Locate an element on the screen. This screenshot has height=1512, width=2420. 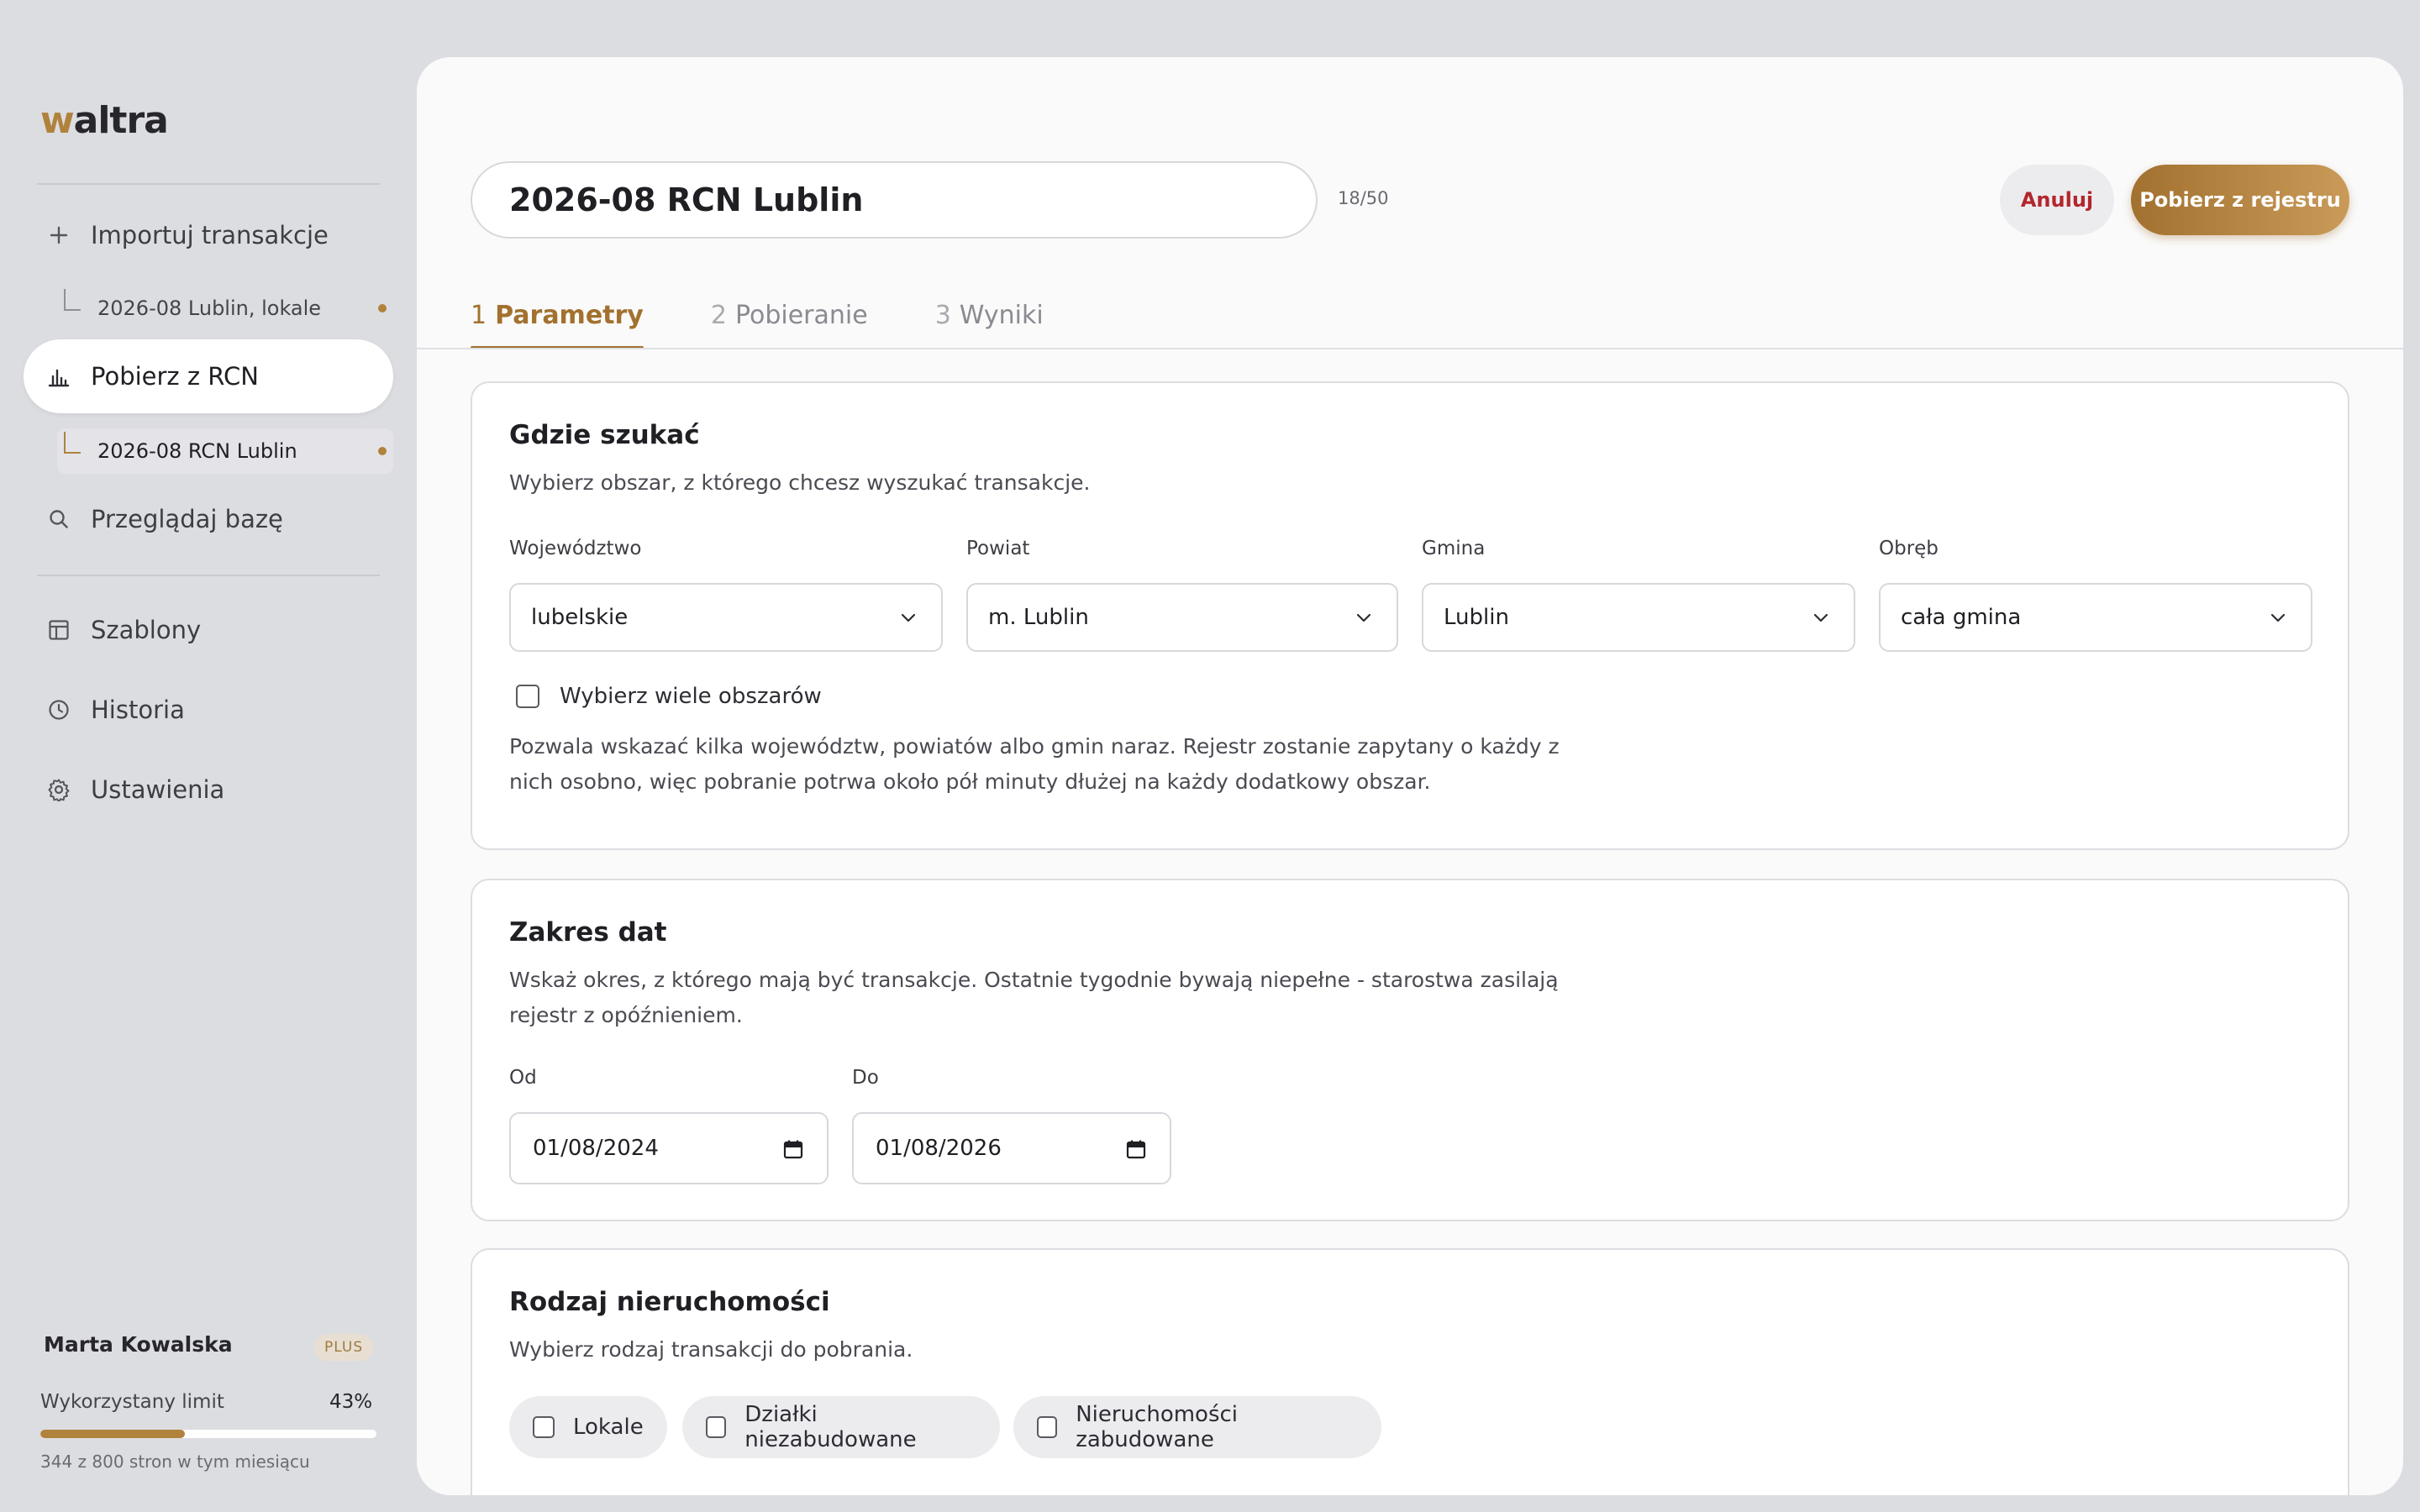
date-value: 01/08/2024 is located at coordinates (596, 1148).